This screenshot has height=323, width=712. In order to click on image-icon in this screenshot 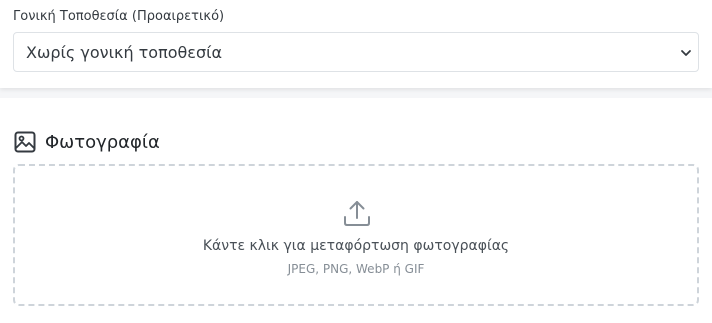, I will do `click(25, 142)`.